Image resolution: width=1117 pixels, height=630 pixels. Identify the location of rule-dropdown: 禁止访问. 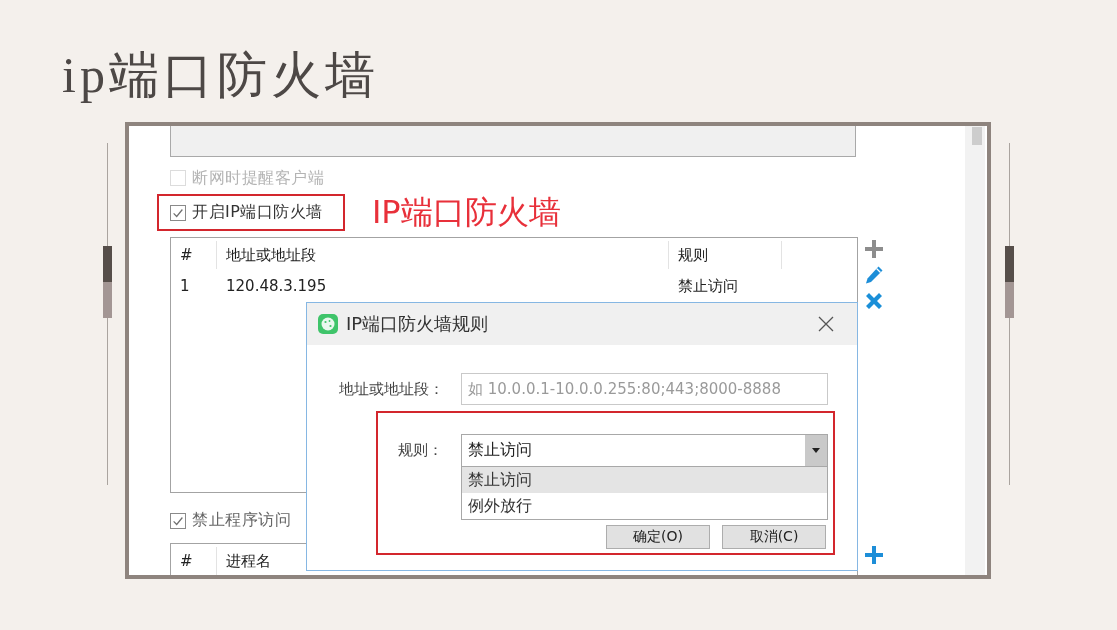
(644, 450).